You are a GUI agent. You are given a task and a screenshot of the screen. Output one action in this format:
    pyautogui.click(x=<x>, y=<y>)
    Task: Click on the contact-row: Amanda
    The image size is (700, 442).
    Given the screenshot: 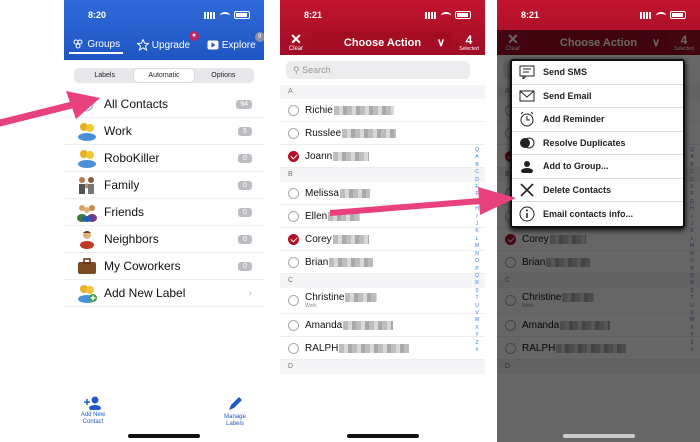 What is the action you would take?
    pyautogui.click(x=382, y=325)
    